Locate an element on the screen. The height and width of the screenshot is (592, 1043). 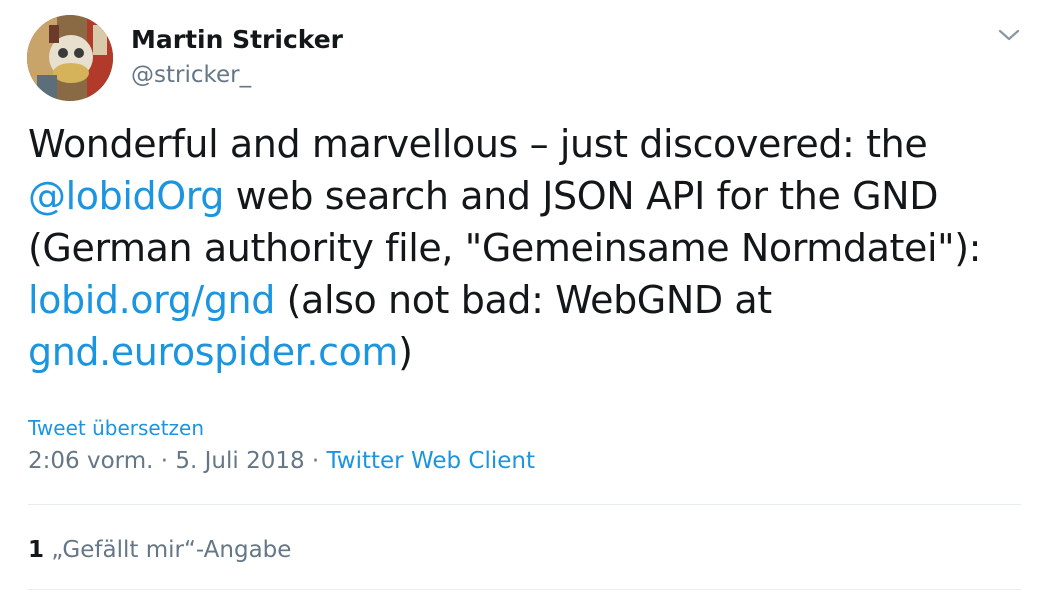
tweet-line-4-text: (also not bad: WebGND at is located at coordinates (523, 300).